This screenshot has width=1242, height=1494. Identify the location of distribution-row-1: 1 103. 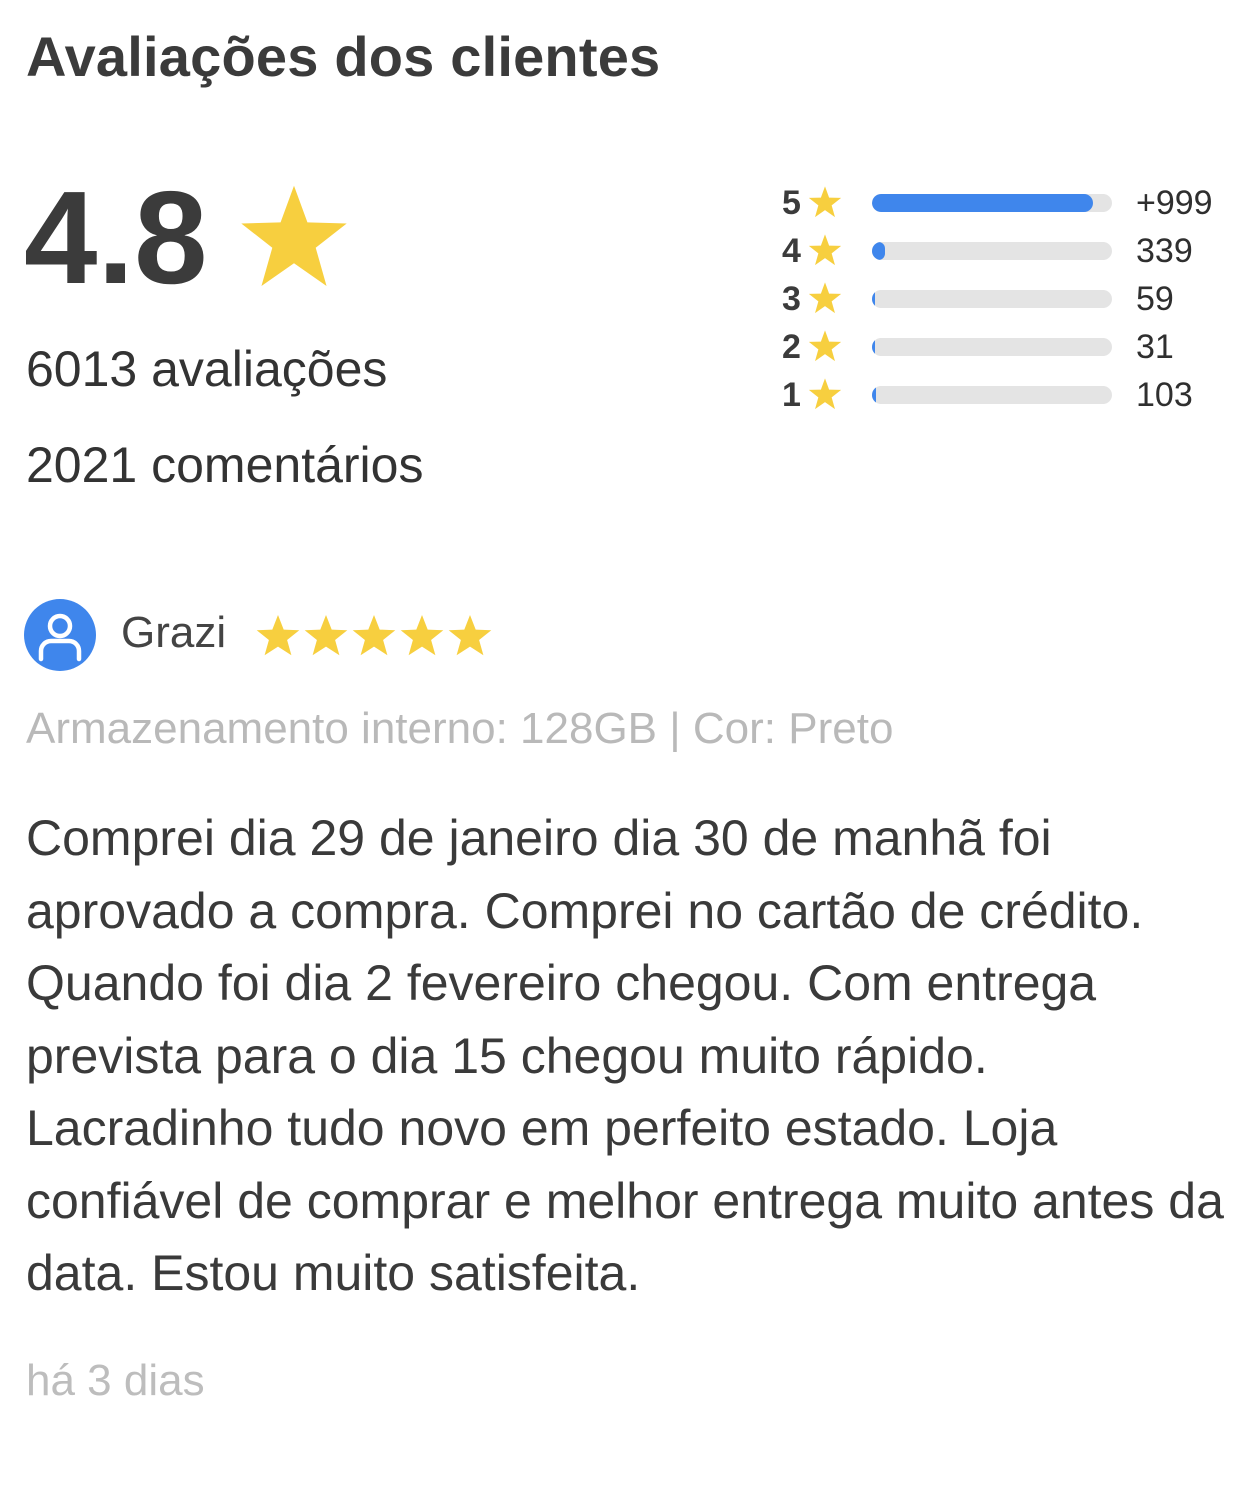
(1002, 395).